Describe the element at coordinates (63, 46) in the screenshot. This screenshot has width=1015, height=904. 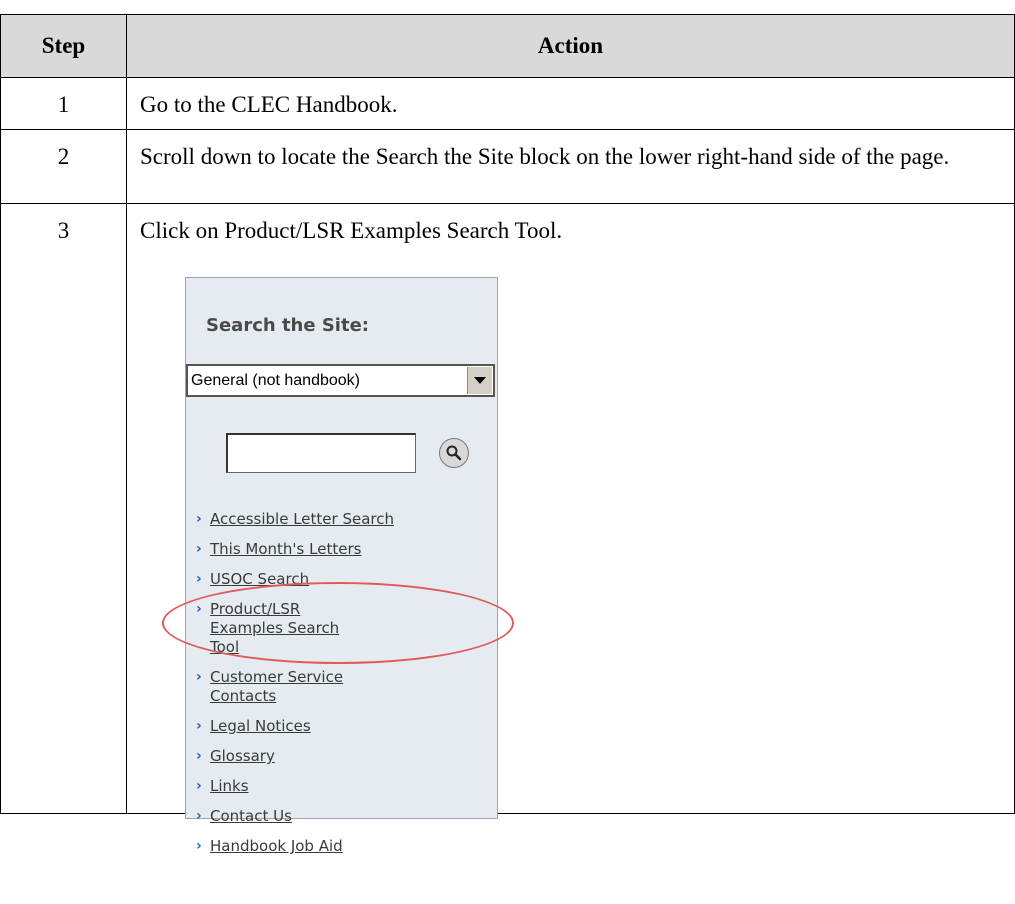
I see `header-step: Step` at that location.